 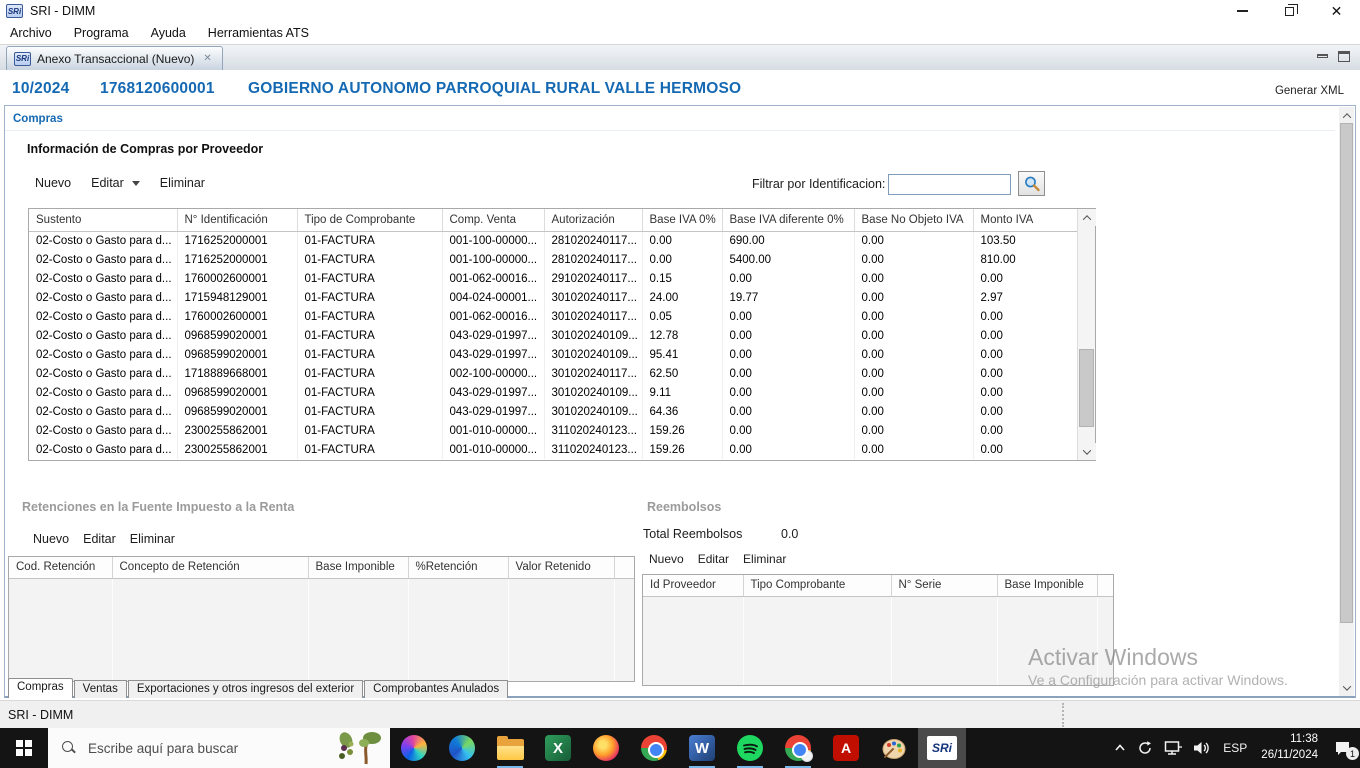 I want to click on notification-center-button: 1, so click(x=1344, y=748).